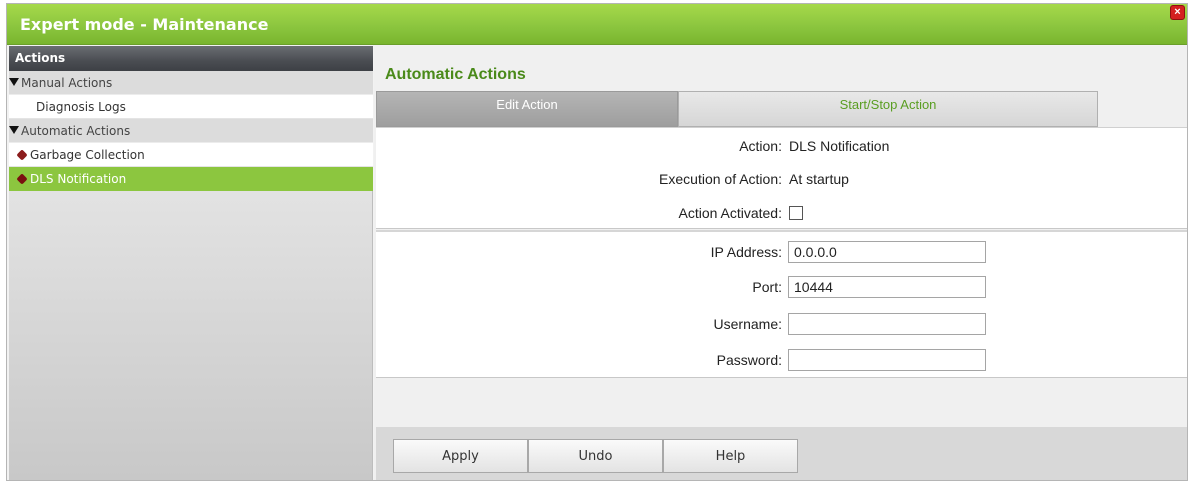 This screenshot has height=483, width=1191. I want to click on sidebar-group-manual-actions: Manual Actions, so click(191, 83).